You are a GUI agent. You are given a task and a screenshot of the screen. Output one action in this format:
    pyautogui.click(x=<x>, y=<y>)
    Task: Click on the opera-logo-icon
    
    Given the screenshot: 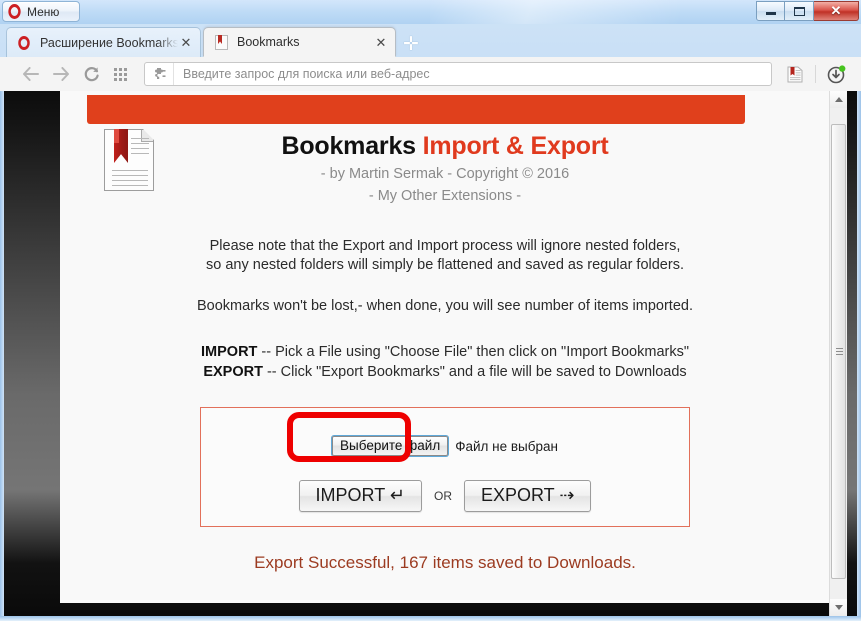 What is the action you would take?
    pyautogui.click(x=14, y=11)
    